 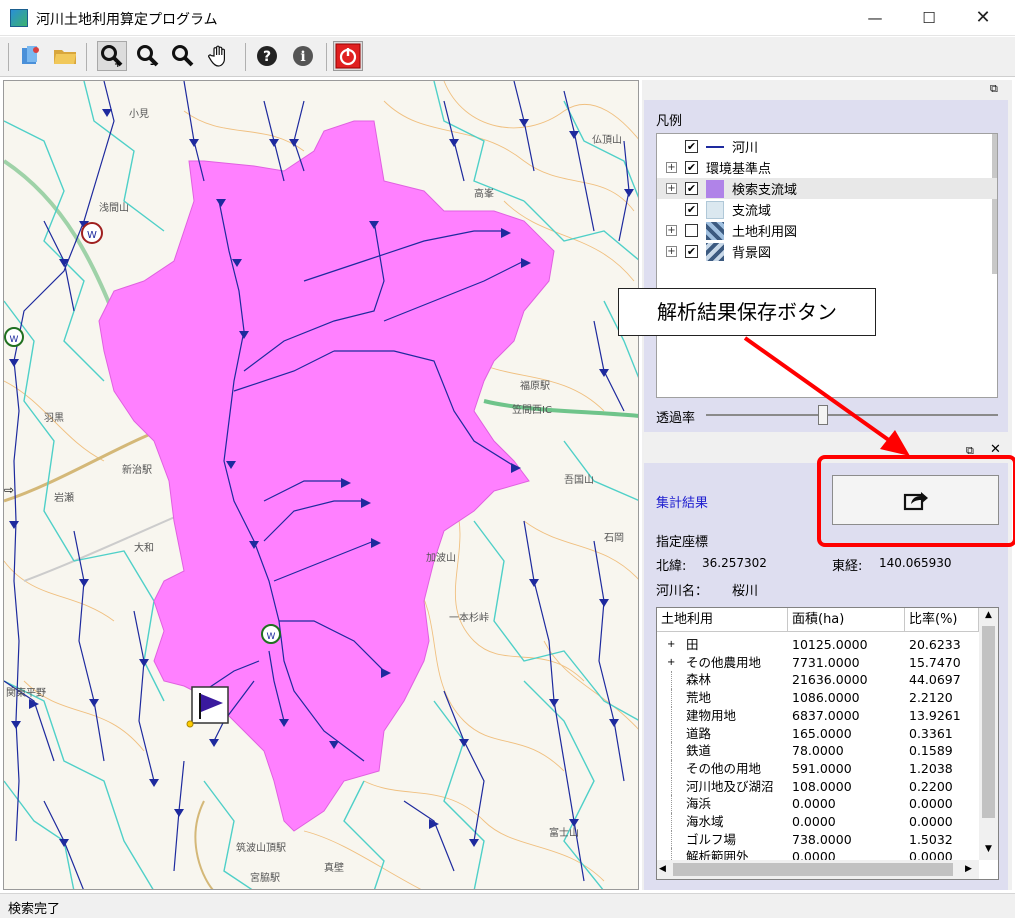 I want to click on pan-left-arrow-icon: ⇨, so click(x=9, y=490).